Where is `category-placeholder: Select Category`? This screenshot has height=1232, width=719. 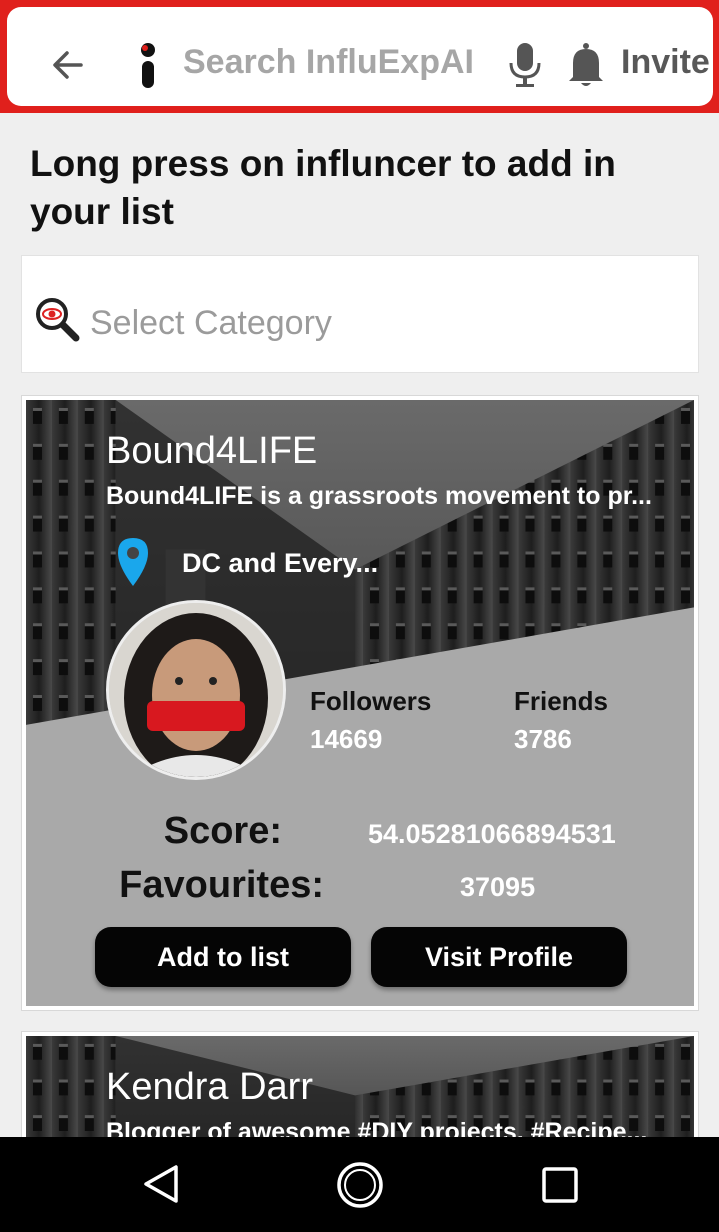 category-placeholder: Select Category is located at coordinates (211, 323).